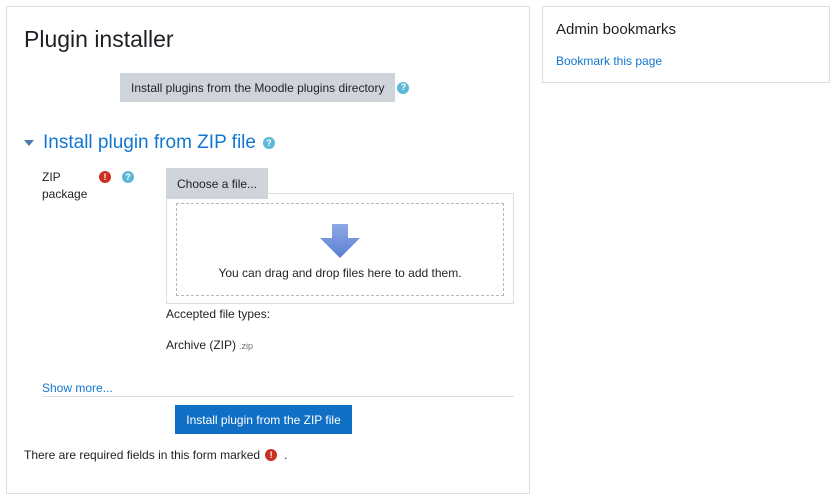 The width and height of the screenshot is (836, 500). Describe the element at coordinates (246, 346) in the screenshot. I see `accepted-type-extension: .zip` at that location.